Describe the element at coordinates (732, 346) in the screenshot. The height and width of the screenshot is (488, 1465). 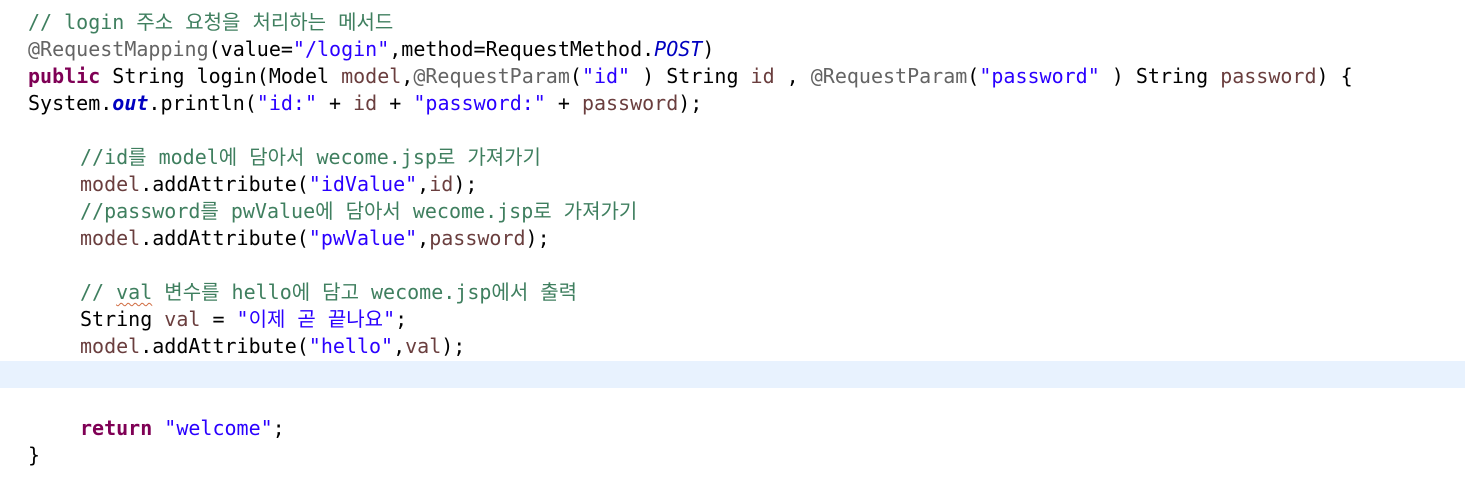
I see `code-line-13: model.addAttribute("hello",val);` at that location.